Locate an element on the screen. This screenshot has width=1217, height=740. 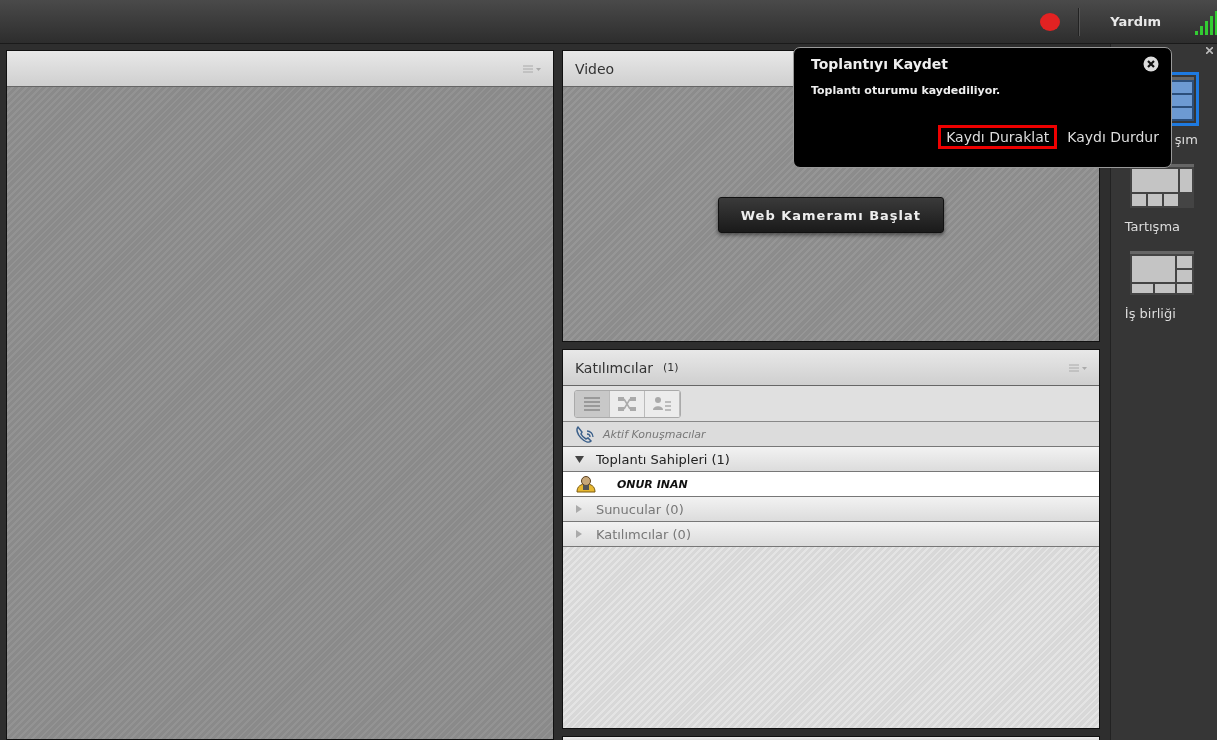
card-view-button is located at coordinates (662, 403).